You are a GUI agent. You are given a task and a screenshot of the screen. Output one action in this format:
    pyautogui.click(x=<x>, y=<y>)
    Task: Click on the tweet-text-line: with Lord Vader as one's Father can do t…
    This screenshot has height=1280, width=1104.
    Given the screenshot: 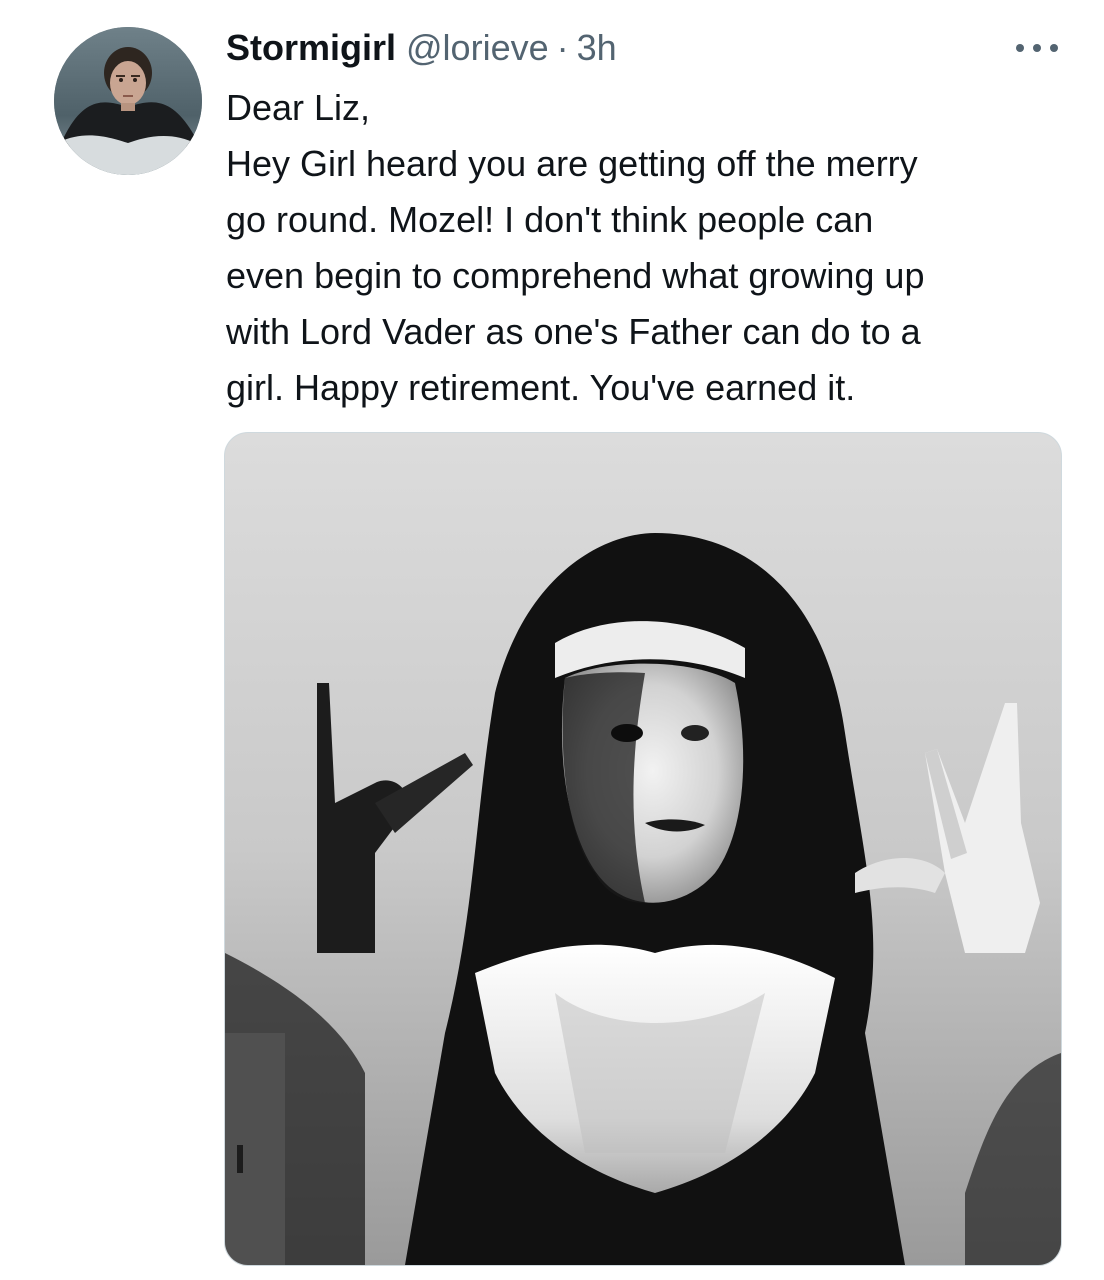 What is the action you would take?
    pyautogui.click(x=573, y=331)
    